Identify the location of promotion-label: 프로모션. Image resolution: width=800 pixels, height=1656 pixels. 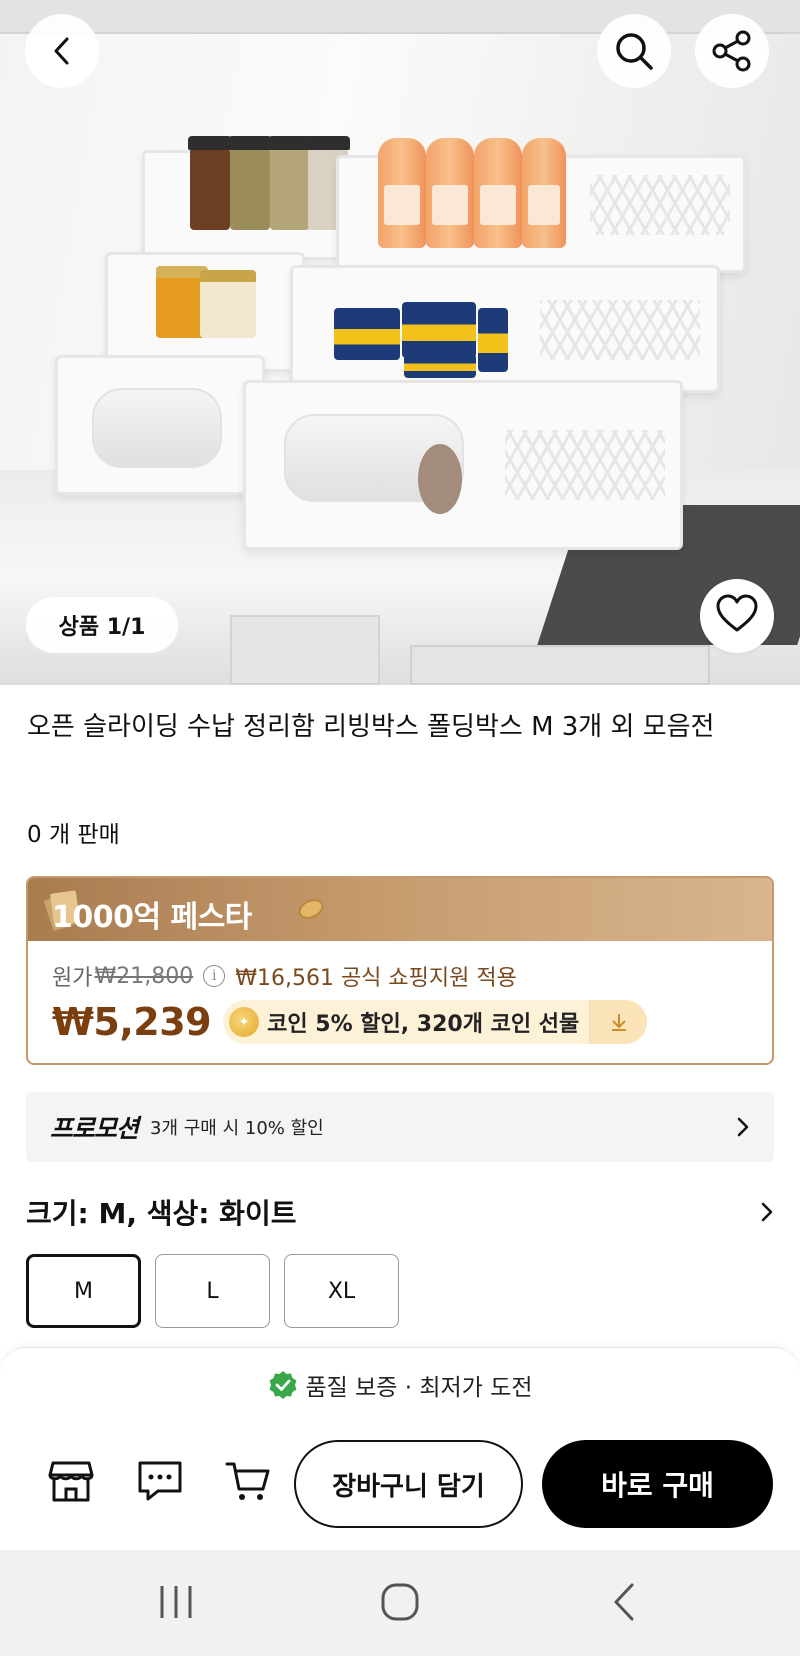
(94, 1128).